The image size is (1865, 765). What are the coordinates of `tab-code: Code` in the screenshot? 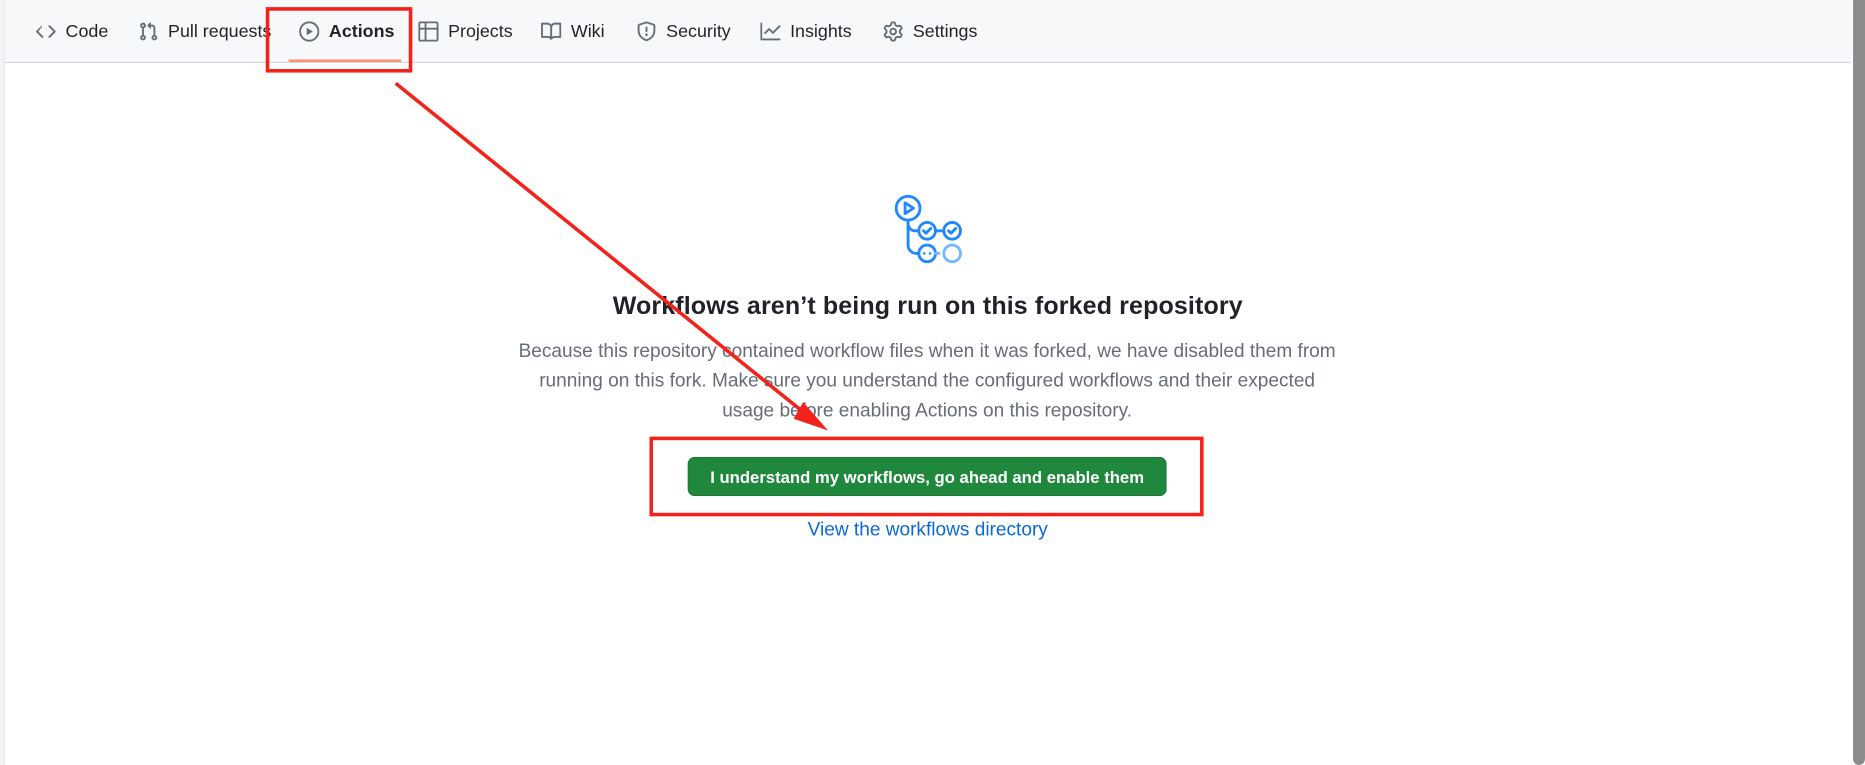 It's located at (72, 31).